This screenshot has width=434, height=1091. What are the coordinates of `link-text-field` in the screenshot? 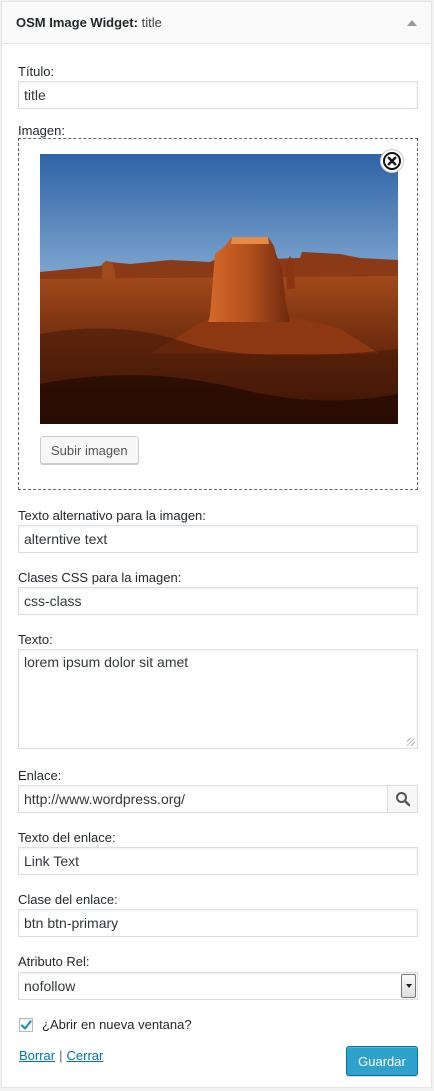 It's located at (218, 861).